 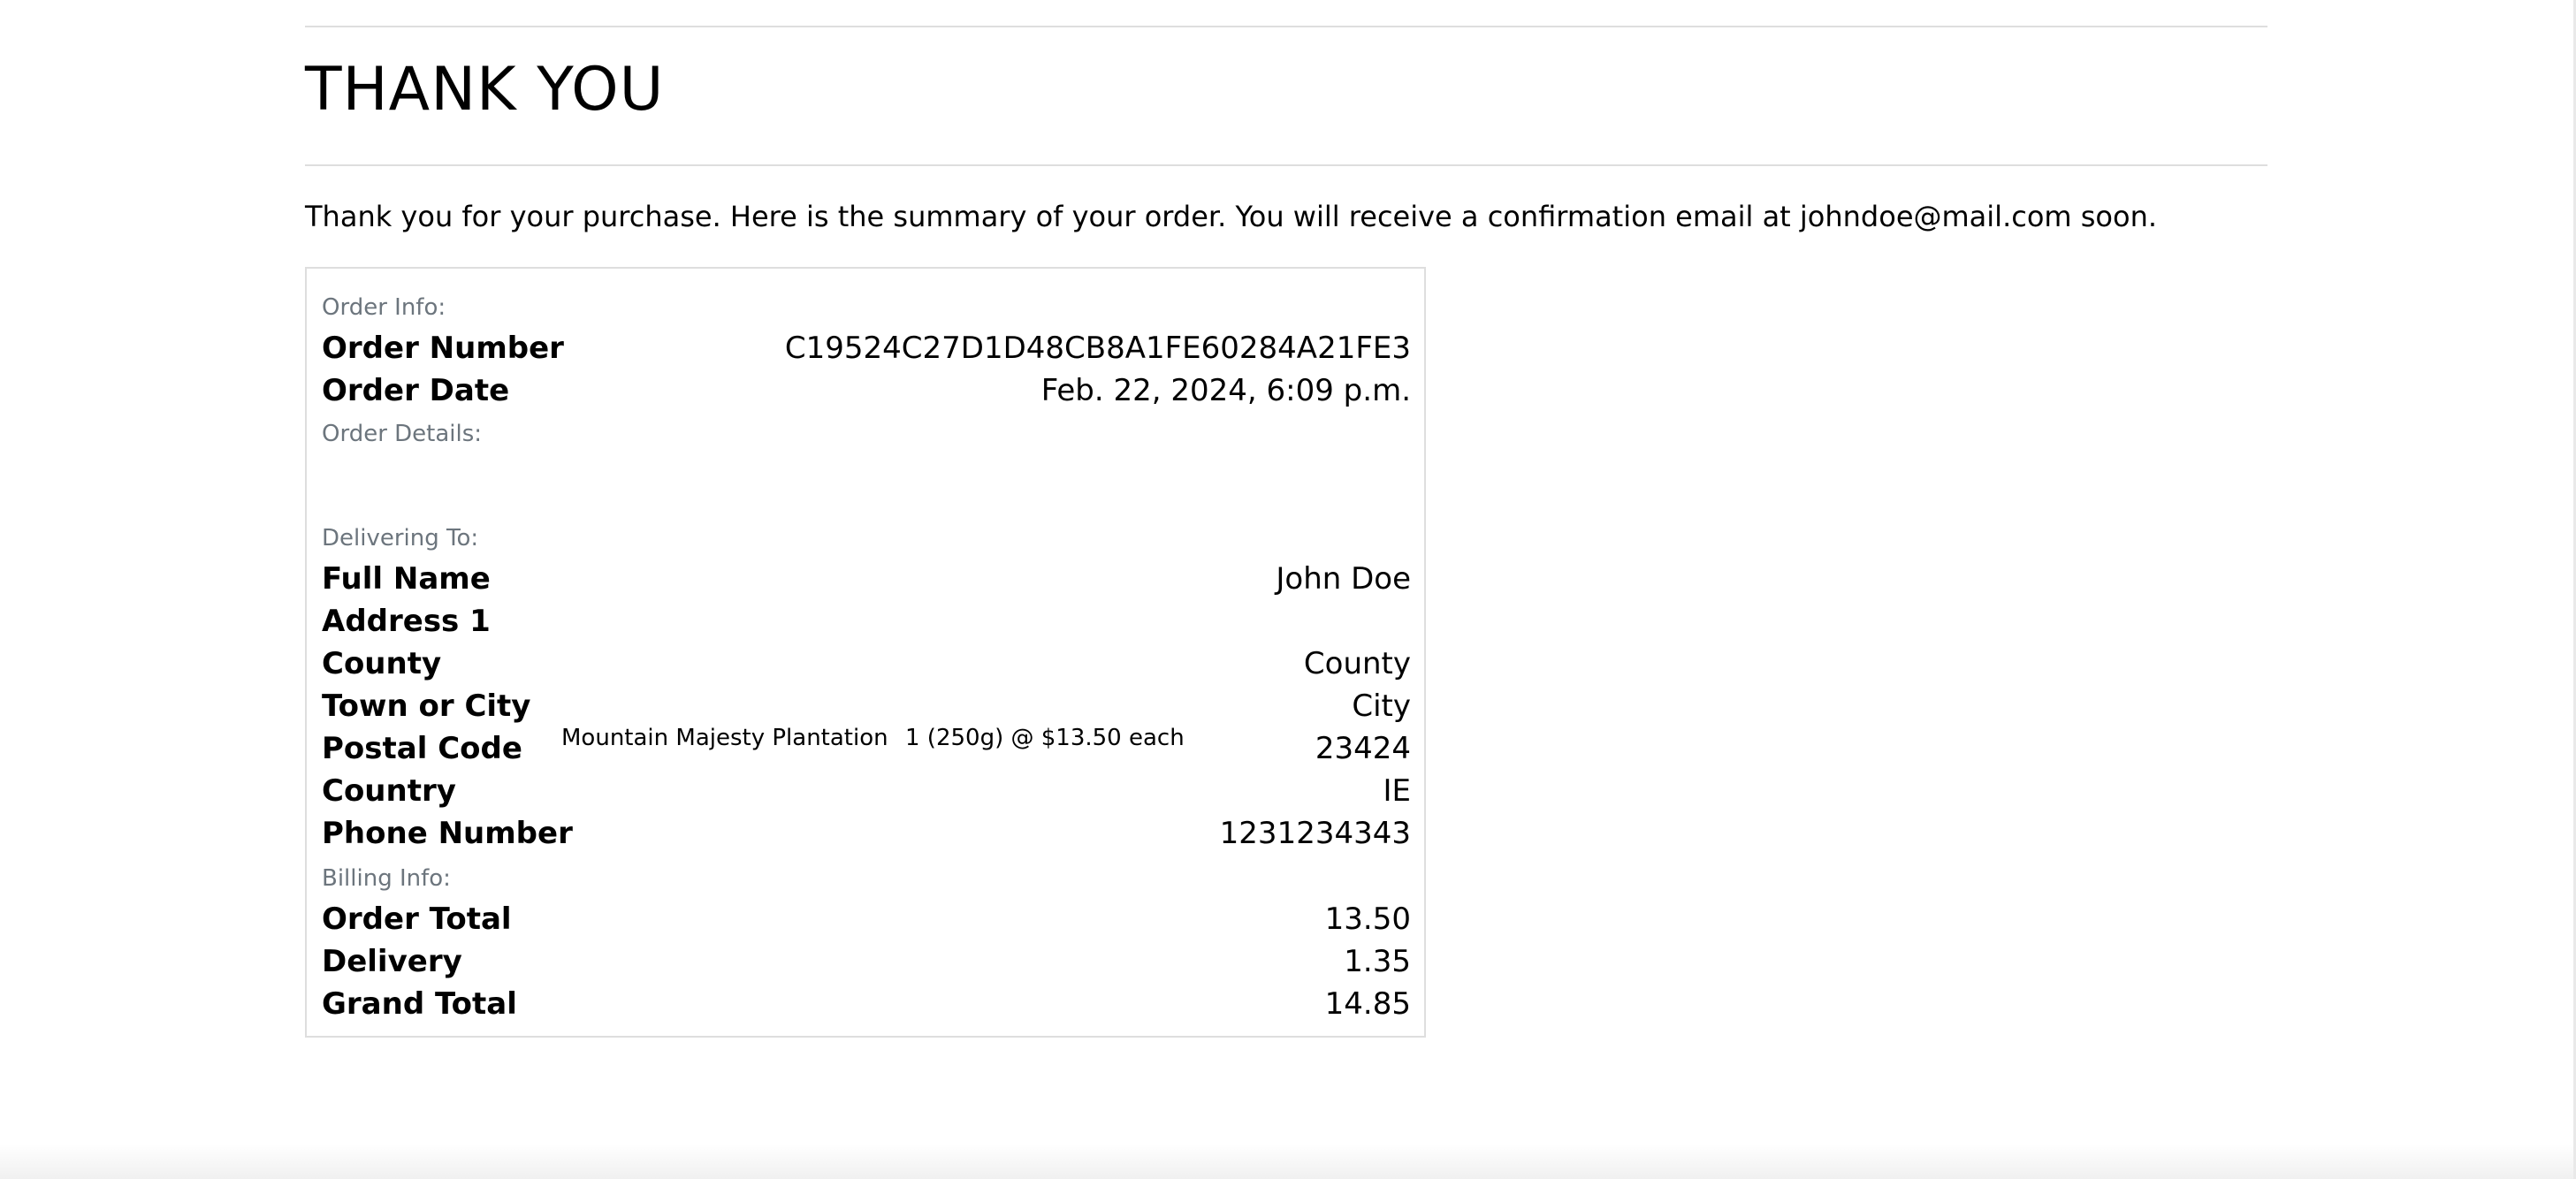 I want to click on phone-row: Phone Number 1231234343, so click(x=866, y=834).